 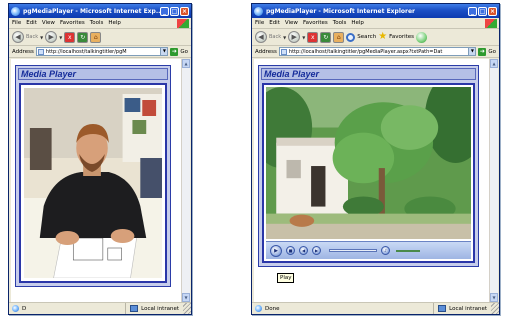 I want to click on stop-icon: ■, so click(x=290, y=250).